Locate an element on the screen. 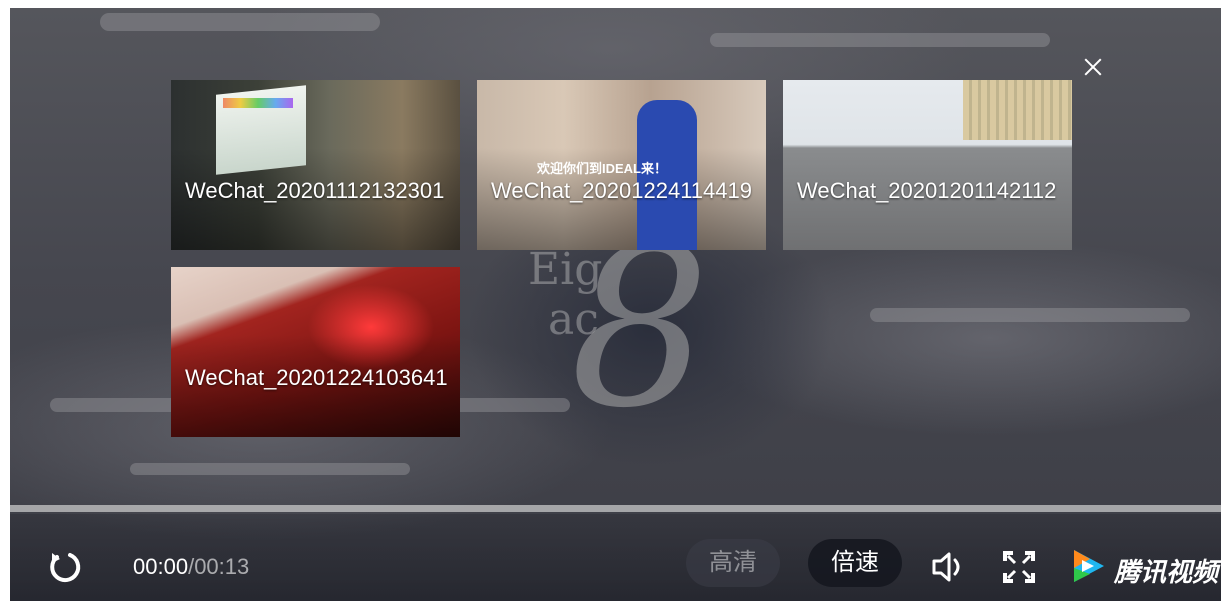 The width and height of the screenshot is (1221, 601). close-icon is located at coordinates (1093, 67).